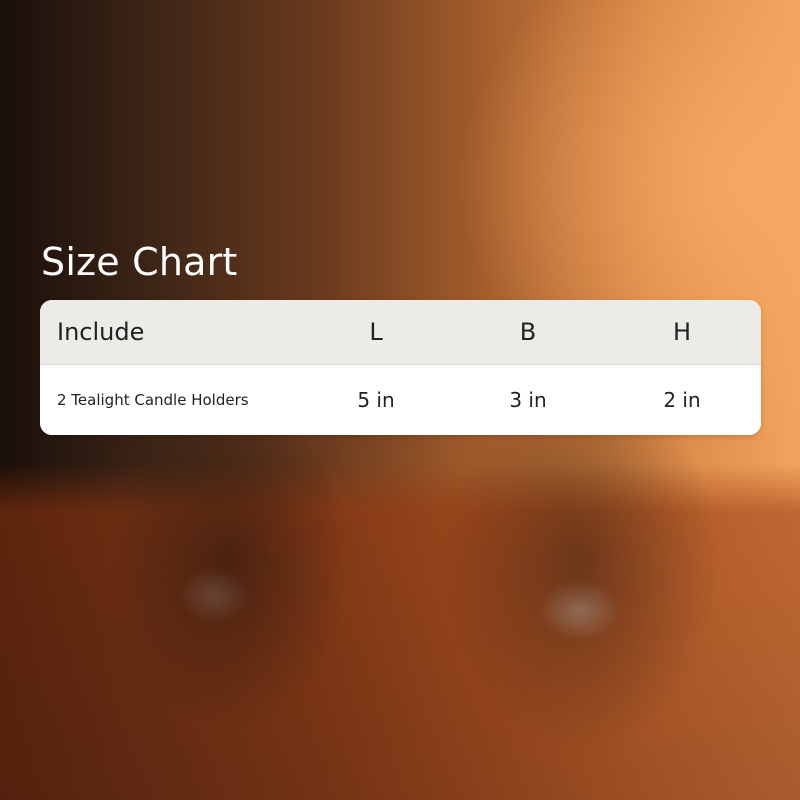  Describe the element at coordinates (101, 332) in the screenshot. I see `header-include: Include` at that location.